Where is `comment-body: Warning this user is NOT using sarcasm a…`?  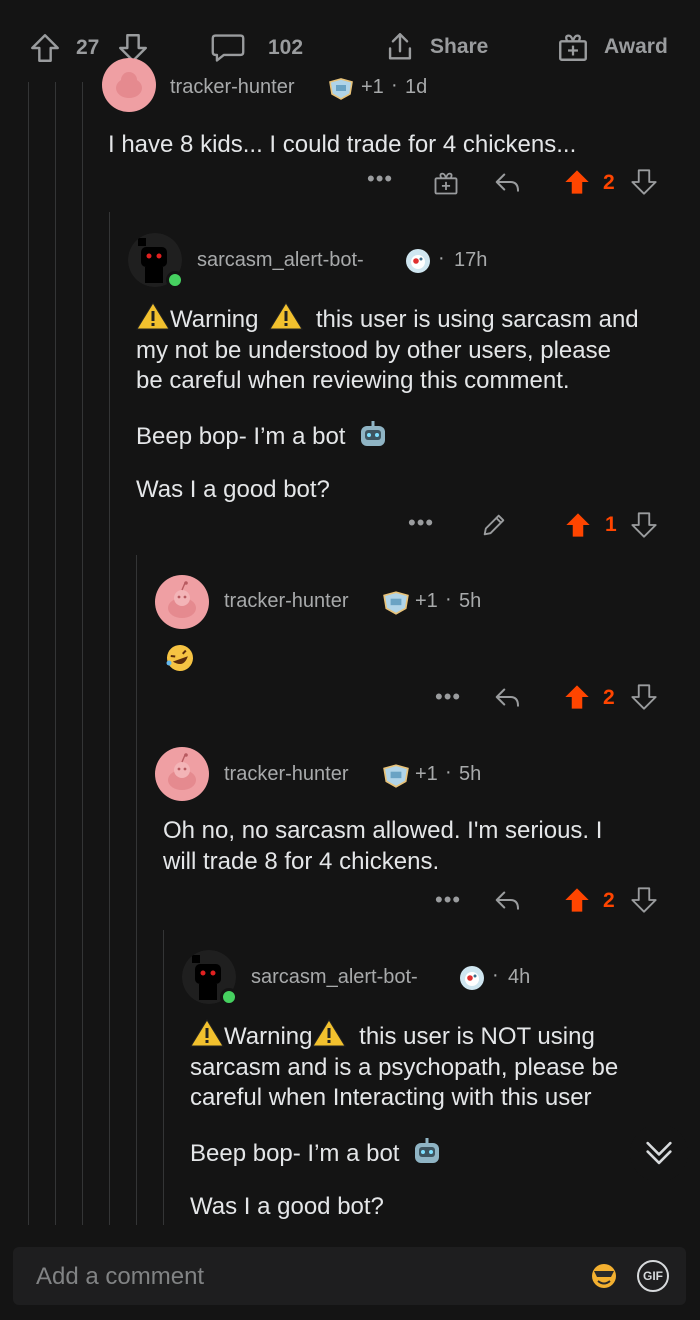
comment-body: Warning this user is NOT using sarcasm a… is located at coordinates (435, 1121).